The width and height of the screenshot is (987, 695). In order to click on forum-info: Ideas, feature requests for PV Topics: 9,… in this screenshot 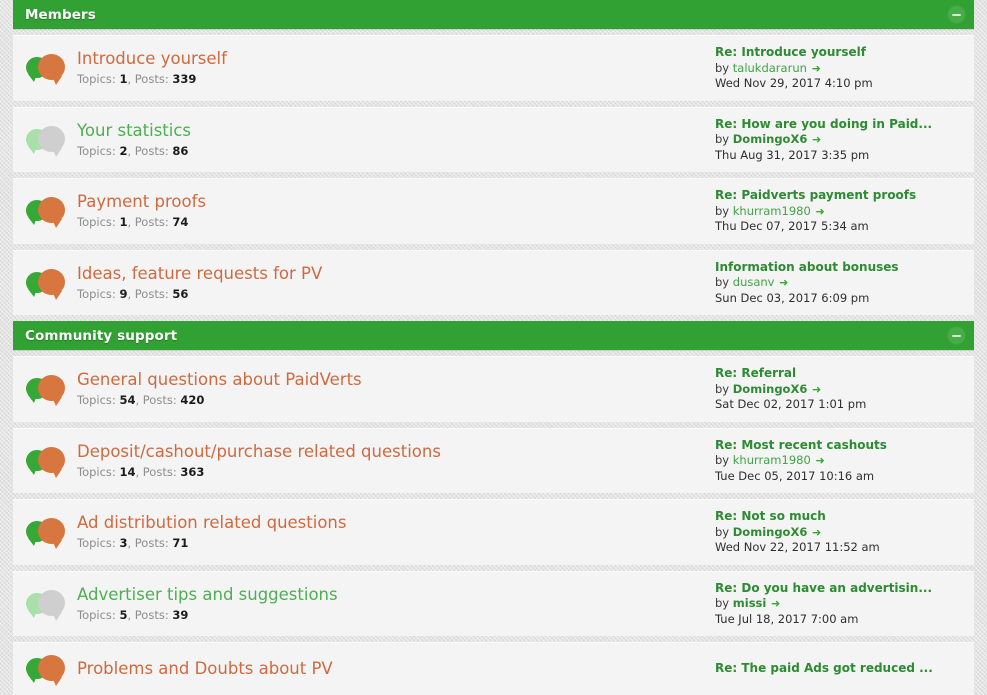, I will do `click(390, 283)`.